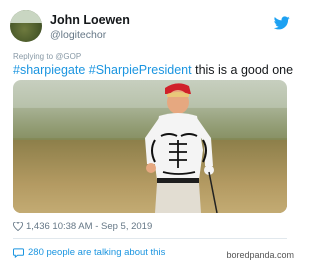 This screenshot has width=320, height=264. Describe the element at coordinates (282, 23) in the screenshot. I see `twitter-bird-icon` at that location.